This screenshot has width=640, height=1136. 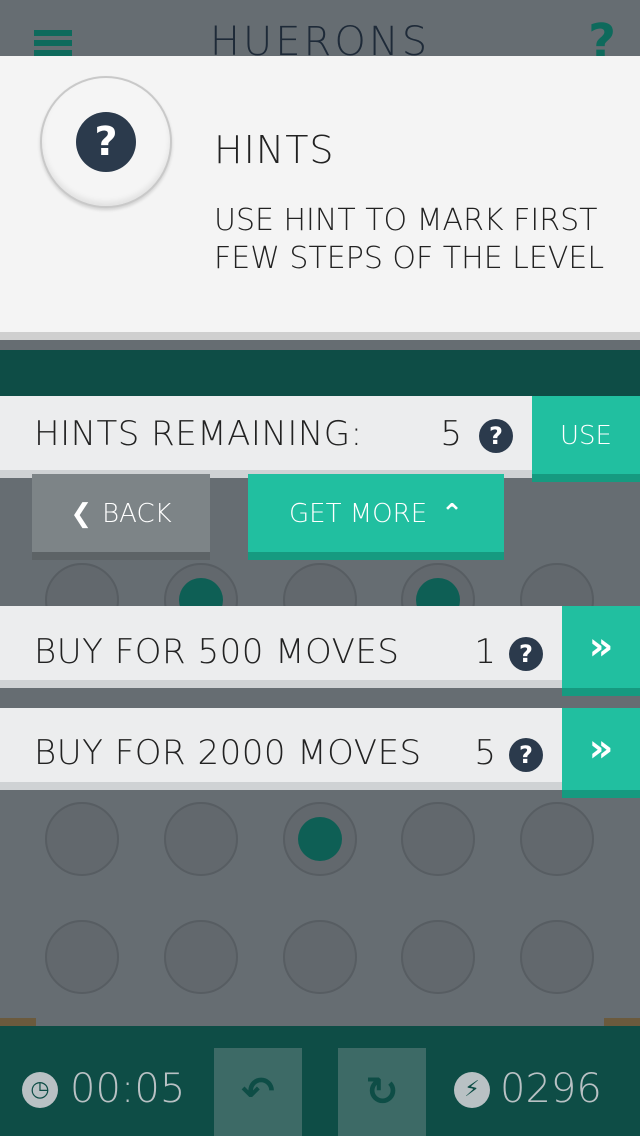 I want to click on get-more-button: GET MORE ⌃, so click(x=376, y=517).